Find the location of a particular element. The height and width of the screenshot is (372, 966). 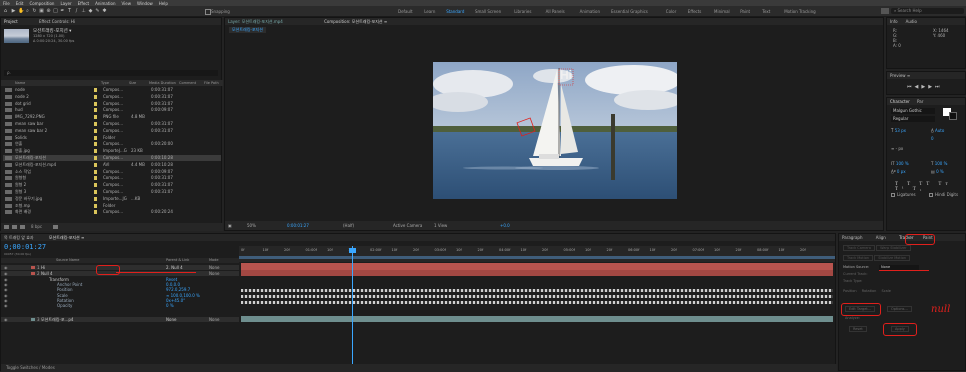

tsume-value: 0 % is located at coordinates (940, 171).